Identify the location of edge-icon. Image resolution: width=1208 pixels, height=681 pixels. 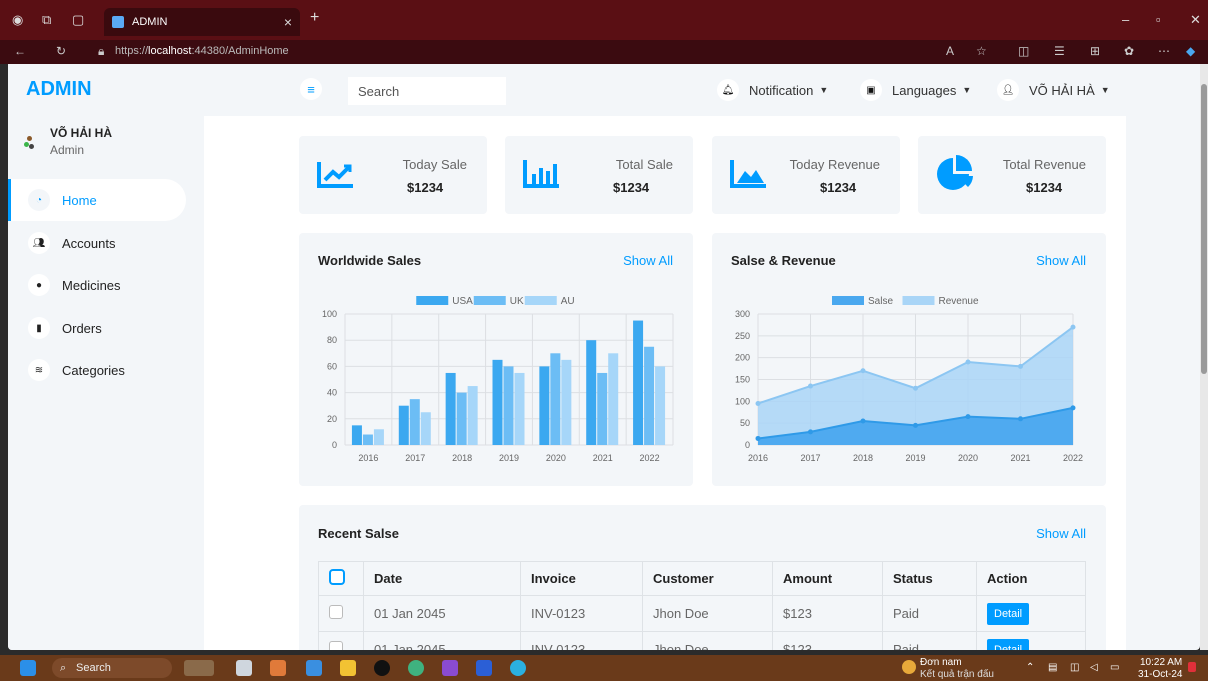
(416, 668).